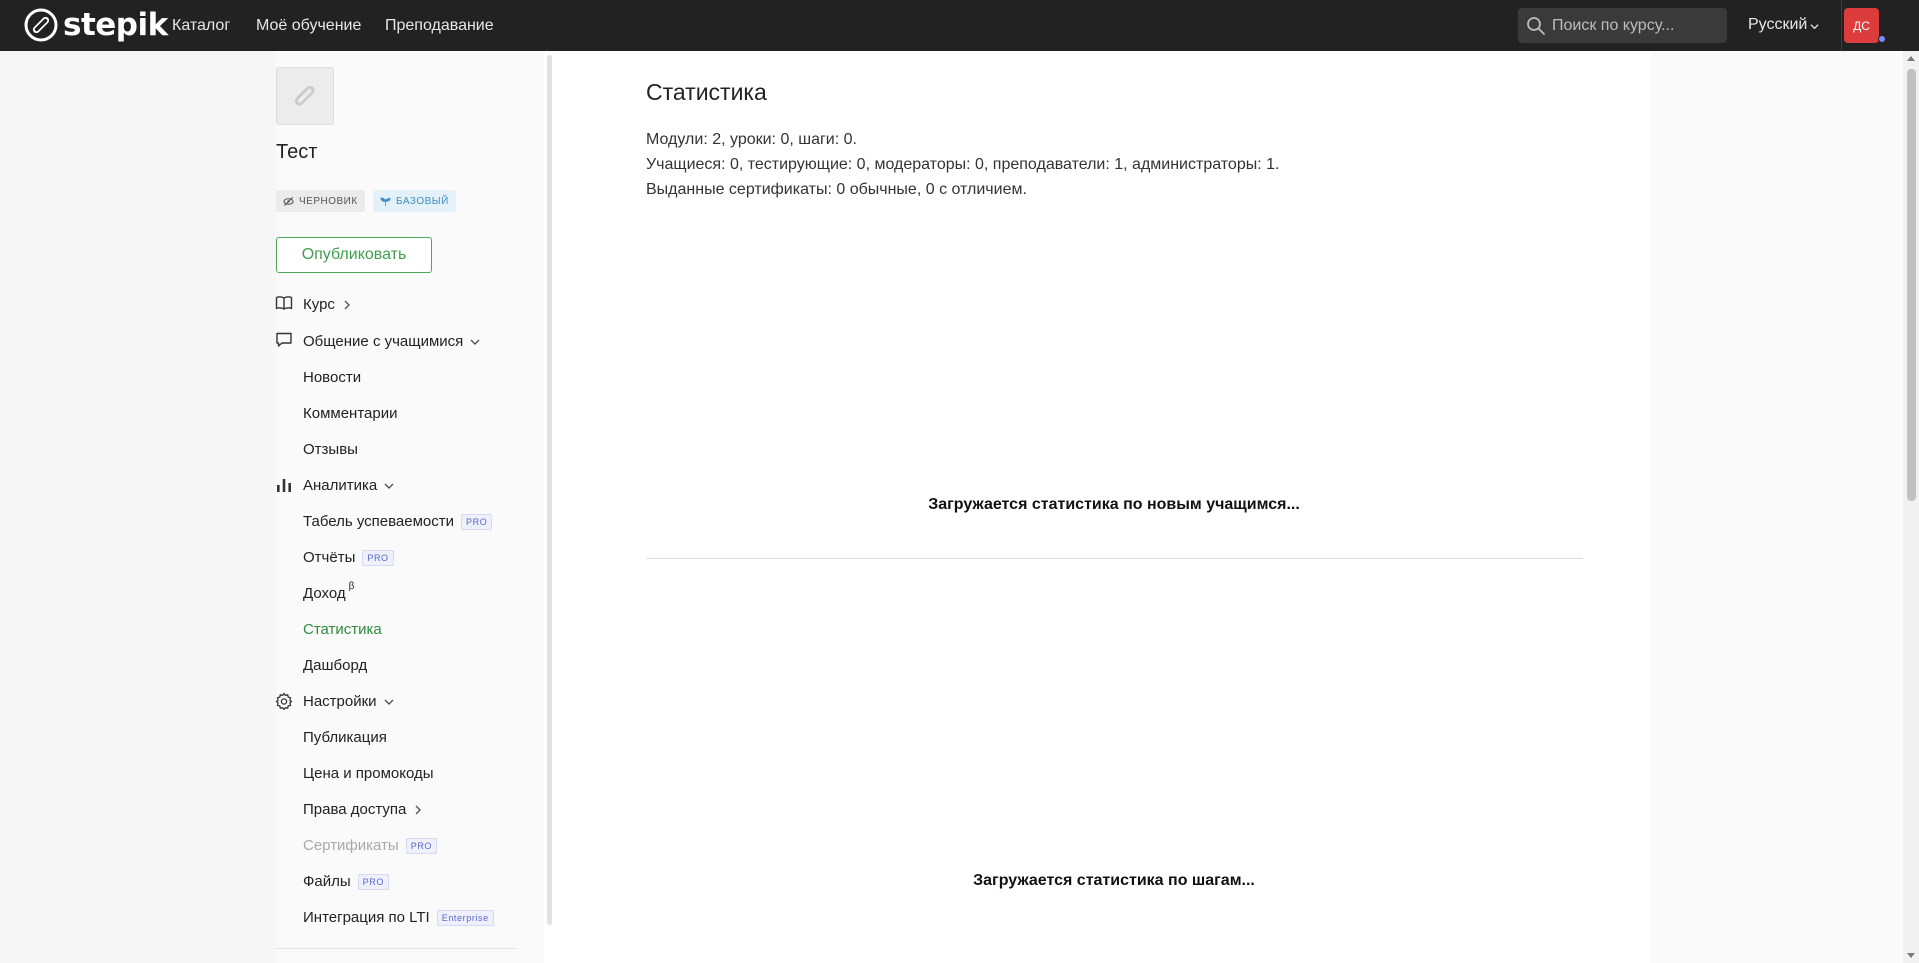 The width and height of the screenshot is (1919, 963). I want to click on course-search, so click(1622, 25).